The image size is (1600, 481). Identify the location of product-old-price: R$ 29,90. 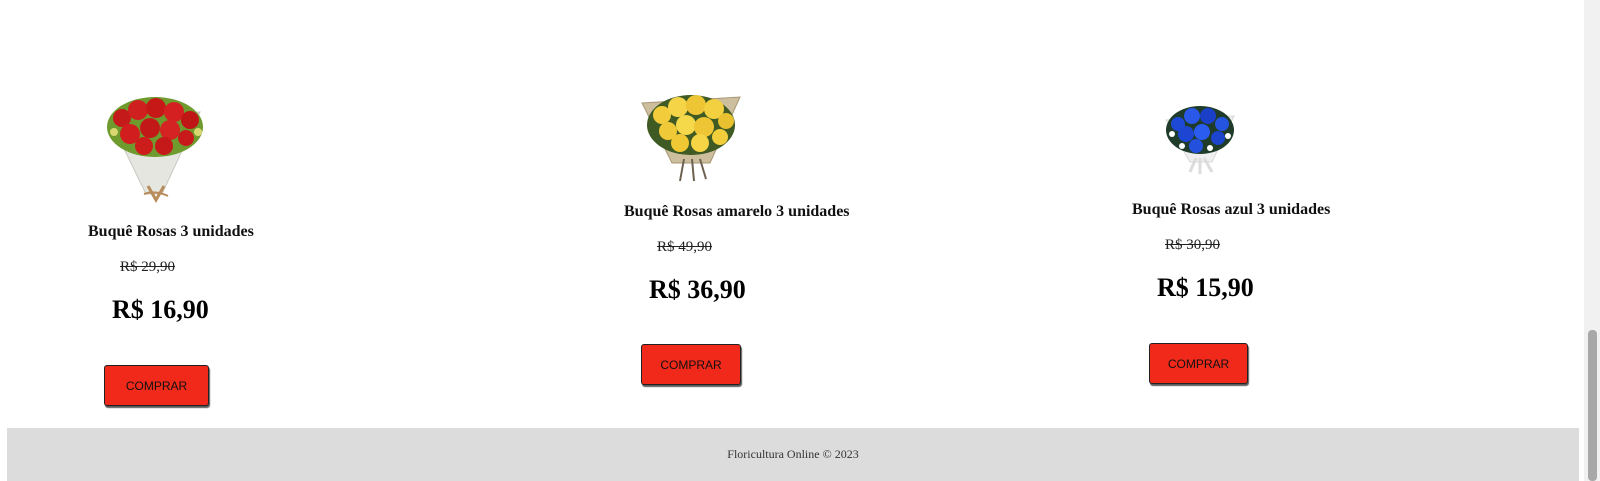
(148, 267).